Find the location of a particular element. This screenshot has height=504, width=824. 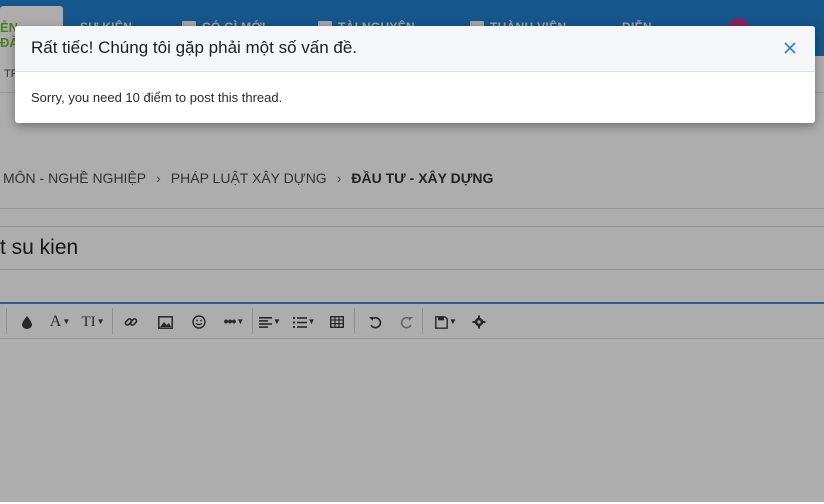

close-icon is located at coordinates (790, 48).